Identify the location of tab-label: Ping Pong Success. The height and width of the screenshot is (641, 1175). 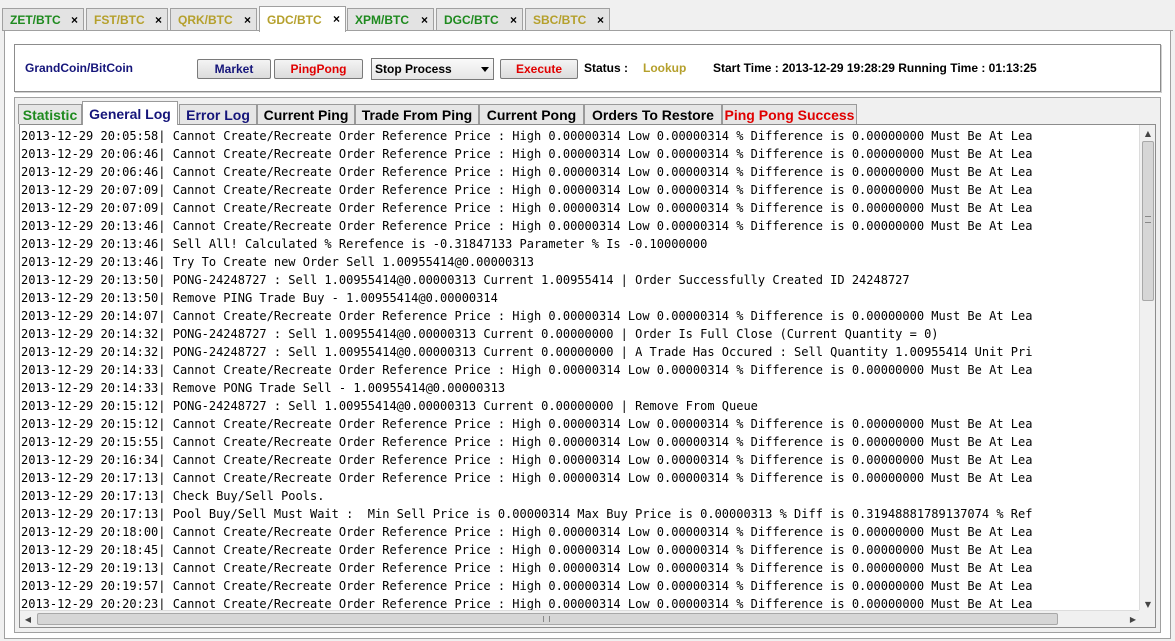
(789, 114).